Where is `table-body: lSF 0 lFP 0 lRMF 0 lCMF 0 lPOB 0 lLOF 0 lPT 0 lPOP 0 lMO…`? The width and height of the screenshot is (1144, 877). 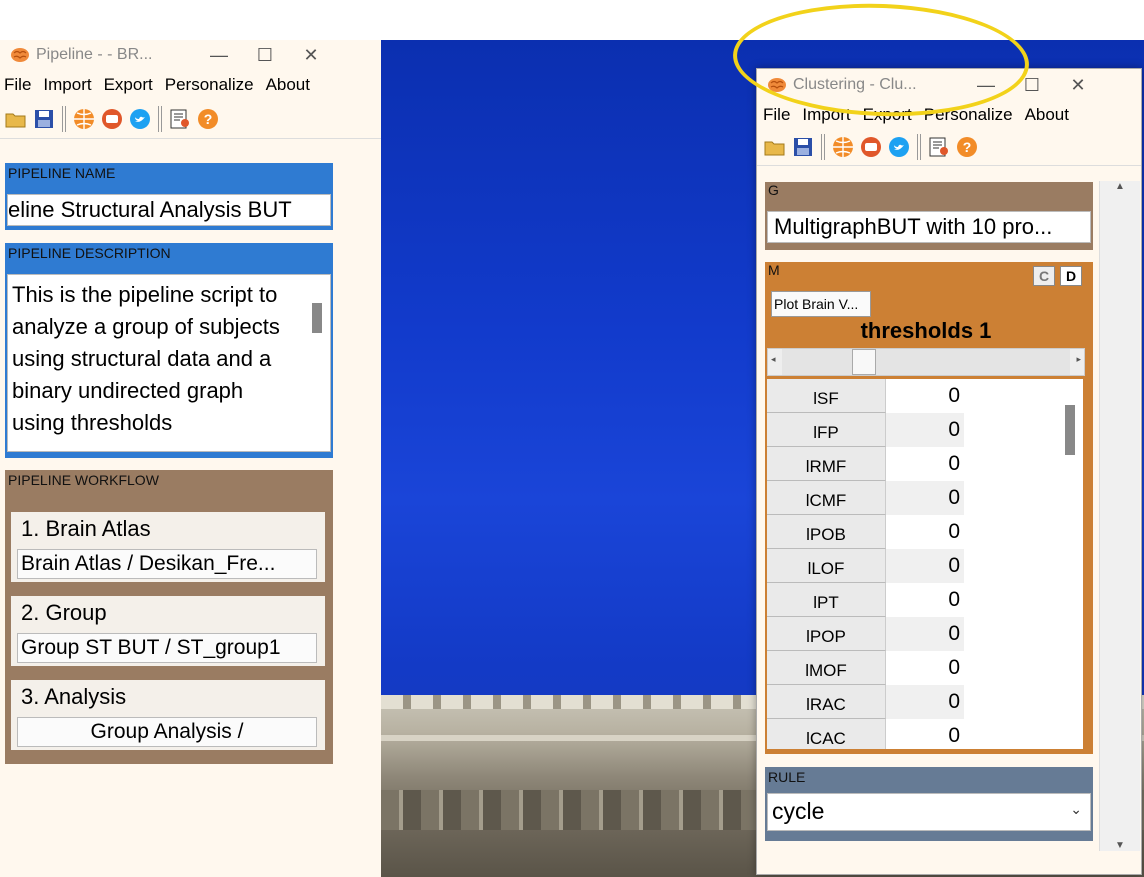 table-body: lSF 0 lFP 0 lRMF 0 lCMF 0 lPOB 0 lLOF 0 lPT 0 lPOP 0 lMO… is located at coordinates (925, 564).